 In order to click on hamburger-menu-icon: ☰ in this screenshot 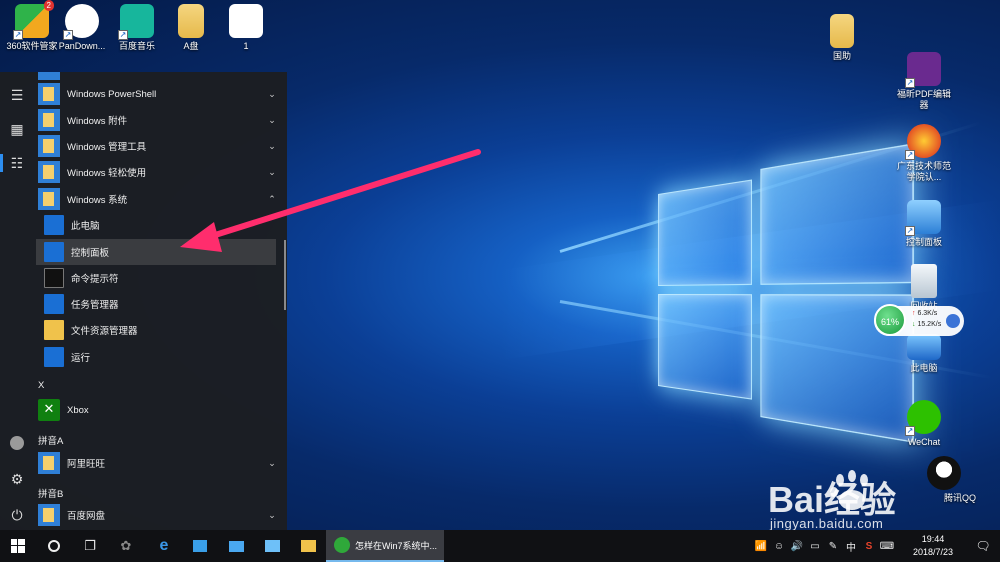, I will do `click(17, 95)`.